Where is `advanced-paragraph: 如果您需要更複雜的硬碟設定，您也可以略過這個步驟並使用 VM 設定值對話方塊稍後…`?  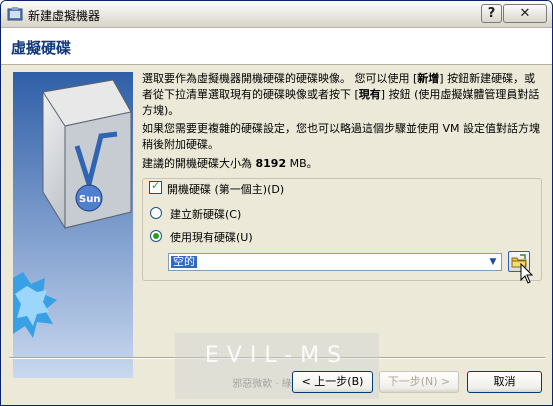 advanced-paragraph: 如果您需要更複雜的硬碟設定，您也可以略過這個步驟並使用 VM 設定值對話方塊稍後… is located at coordinates (341, 136).